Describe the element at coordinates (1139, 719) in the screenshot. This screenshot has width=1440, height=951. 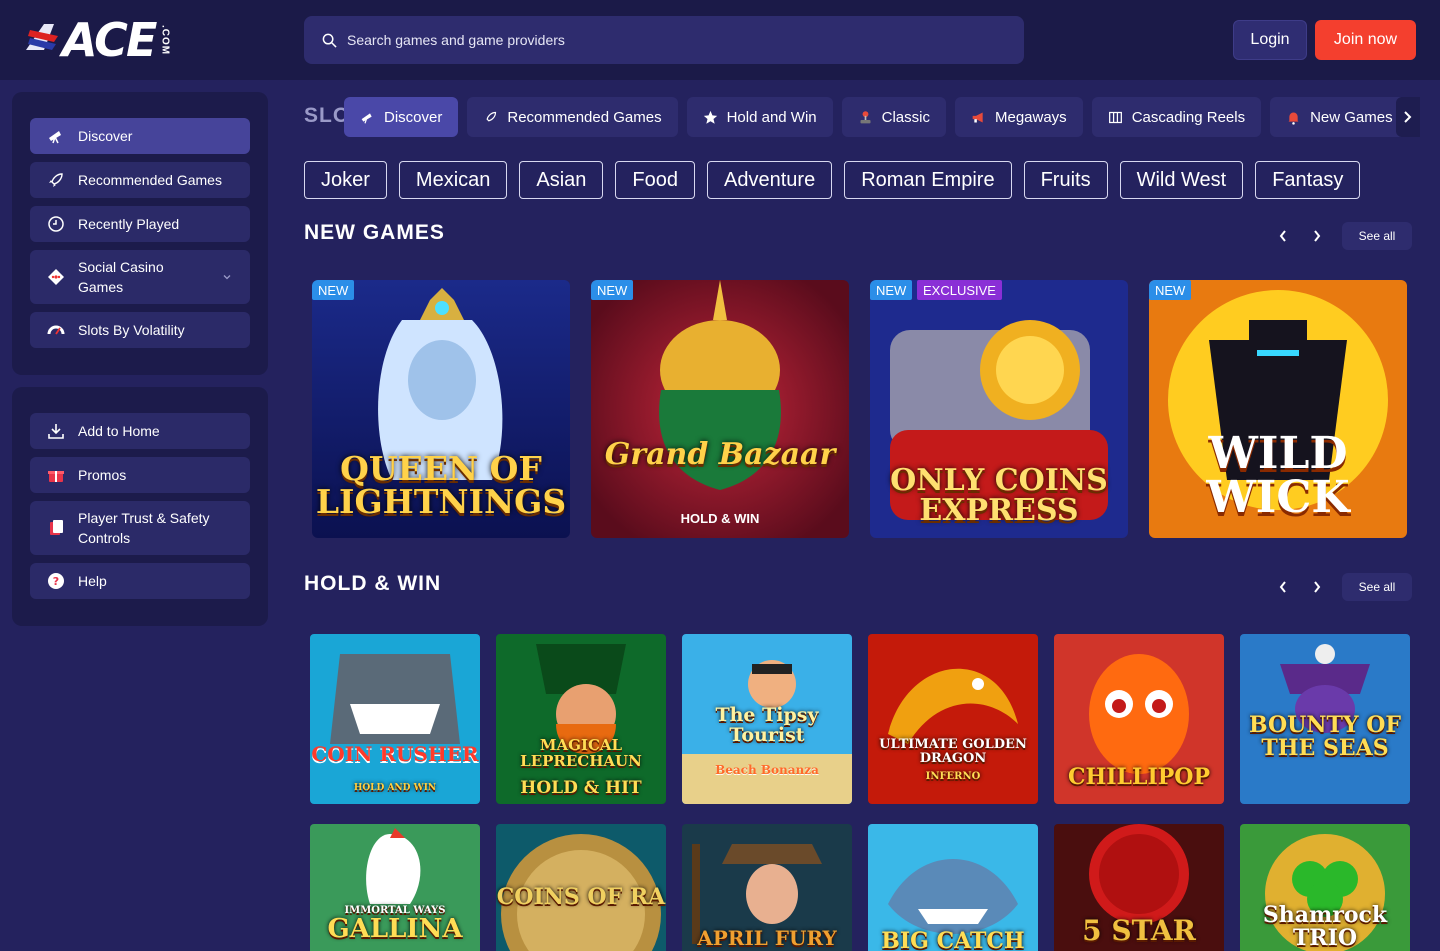
I see `game-card: CHILLIPOP` at that location.